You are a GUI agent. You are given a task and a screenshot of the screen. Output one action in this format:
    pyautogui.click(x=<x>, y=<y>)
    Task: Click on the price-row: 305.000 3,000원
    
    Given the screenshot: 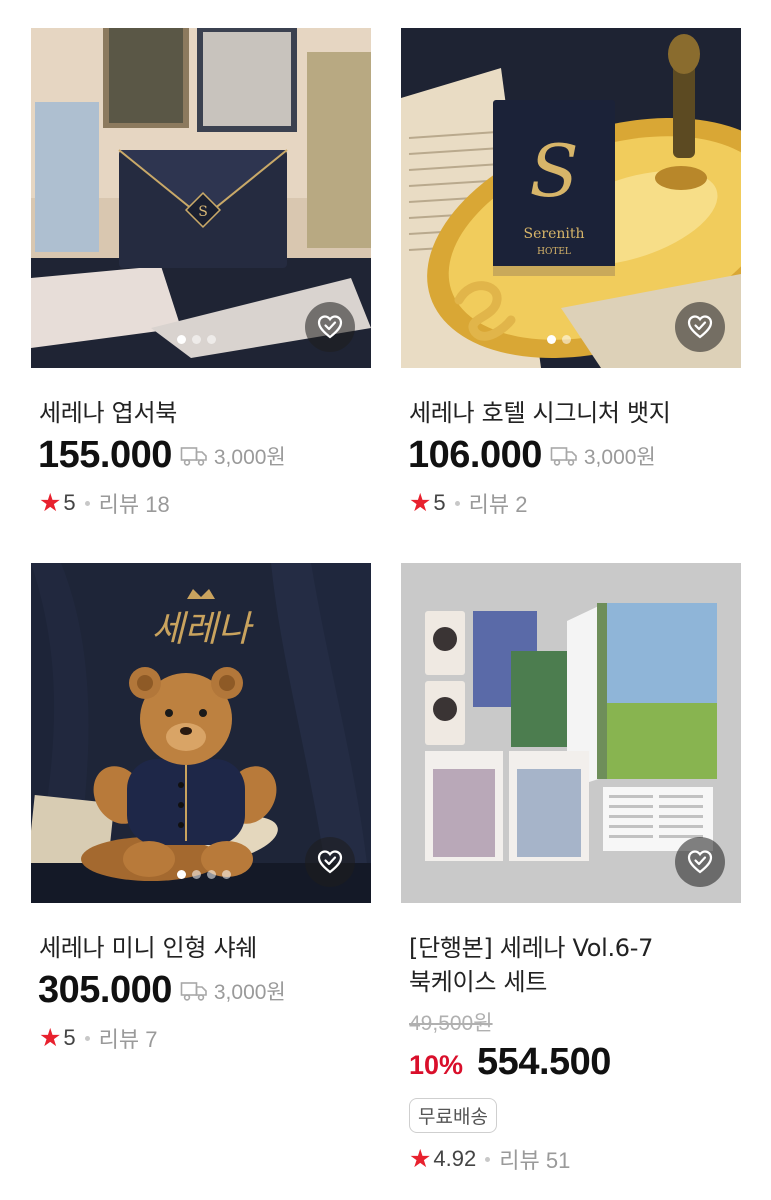 What is the action you would take?
    pyautogui.click(x=204, y=990)
    